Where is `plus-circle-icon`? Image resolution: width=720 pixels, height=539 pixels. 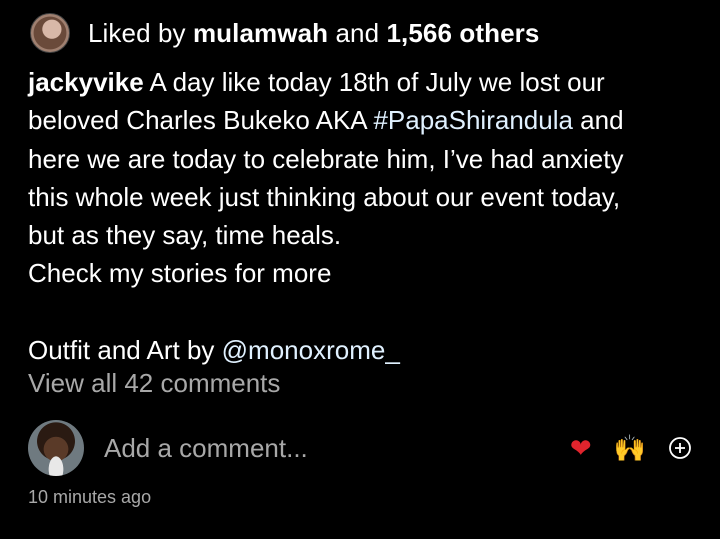 plus-circle-icon is located at coordinates (680, 448).